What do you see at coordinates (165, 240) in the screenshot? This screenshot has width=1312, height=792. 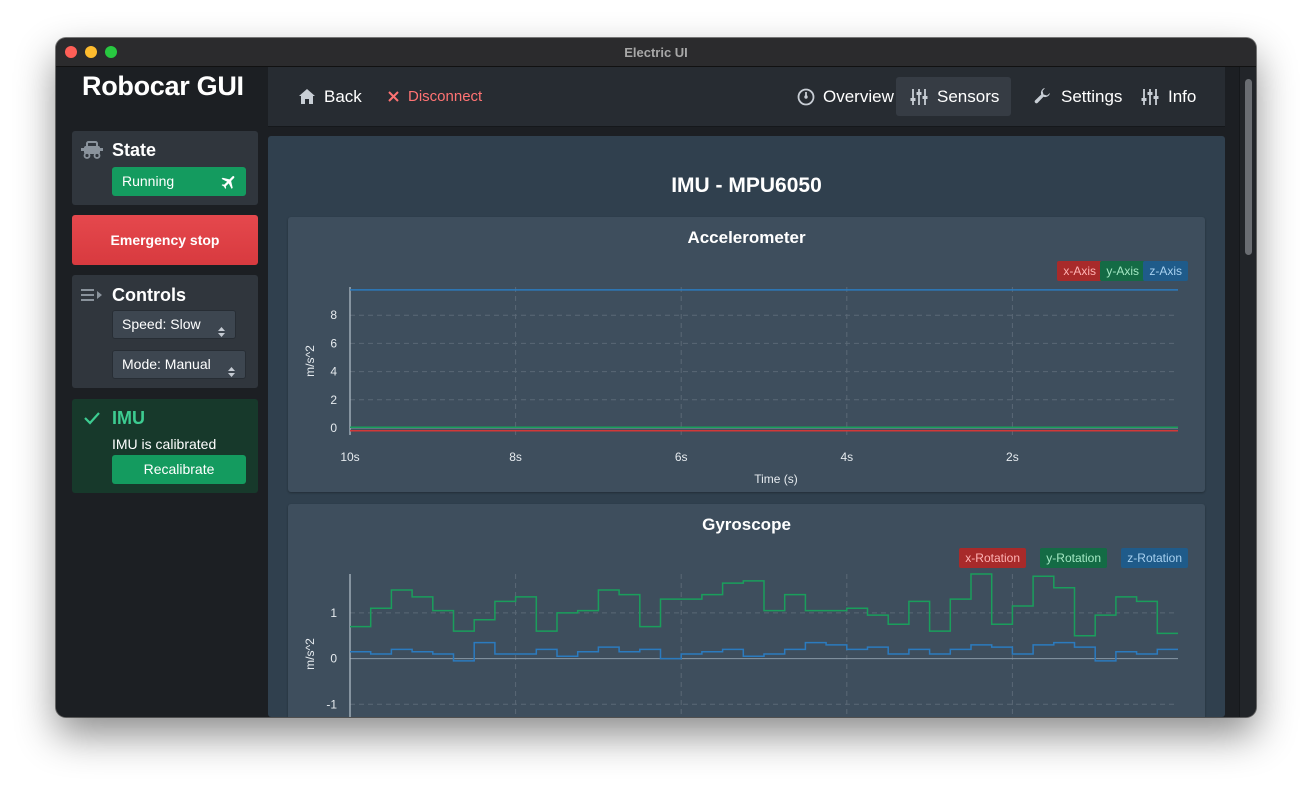 I see `emergency-stop-button: Emergency stop` at bounding box center [165, 240].